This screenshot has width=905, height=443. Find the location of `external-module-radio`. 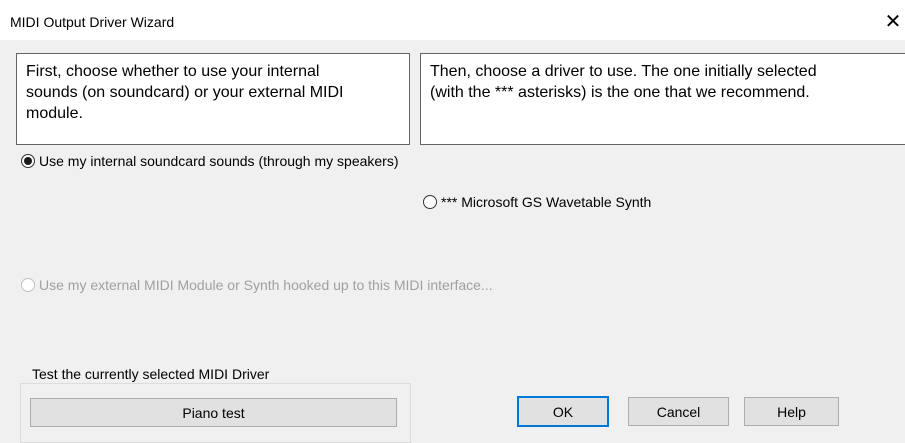

external-module-radio is located at coordinates (28, 285).